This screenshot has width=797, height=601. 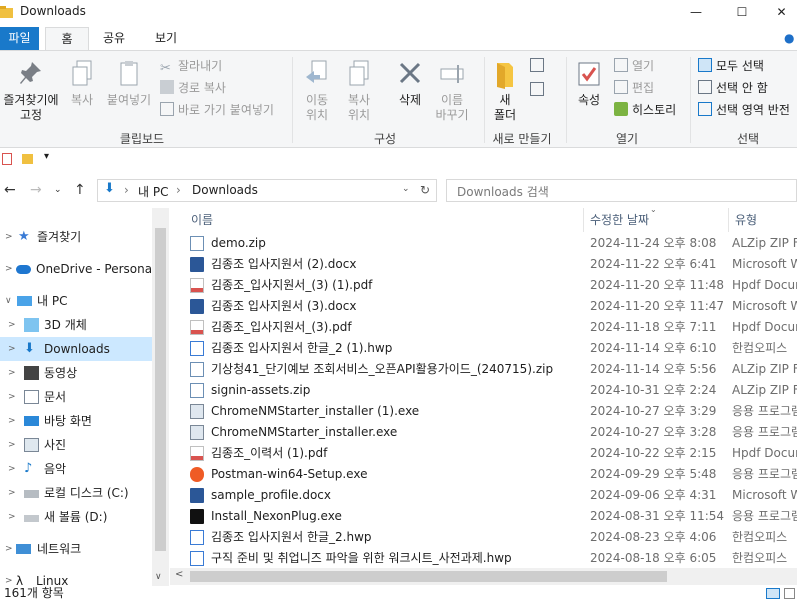 I want to click on recent-dropdown-icon: ⌄, so click(x=58, y=190).